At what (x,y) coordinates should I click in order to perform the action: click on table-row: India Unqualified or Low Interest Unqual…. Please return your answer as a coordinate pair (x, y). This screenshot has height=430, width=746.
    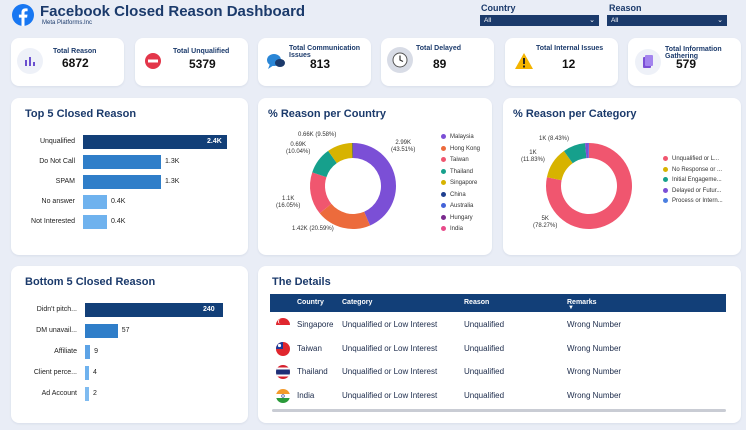
    Looking at the image, I should click on (498, 396).